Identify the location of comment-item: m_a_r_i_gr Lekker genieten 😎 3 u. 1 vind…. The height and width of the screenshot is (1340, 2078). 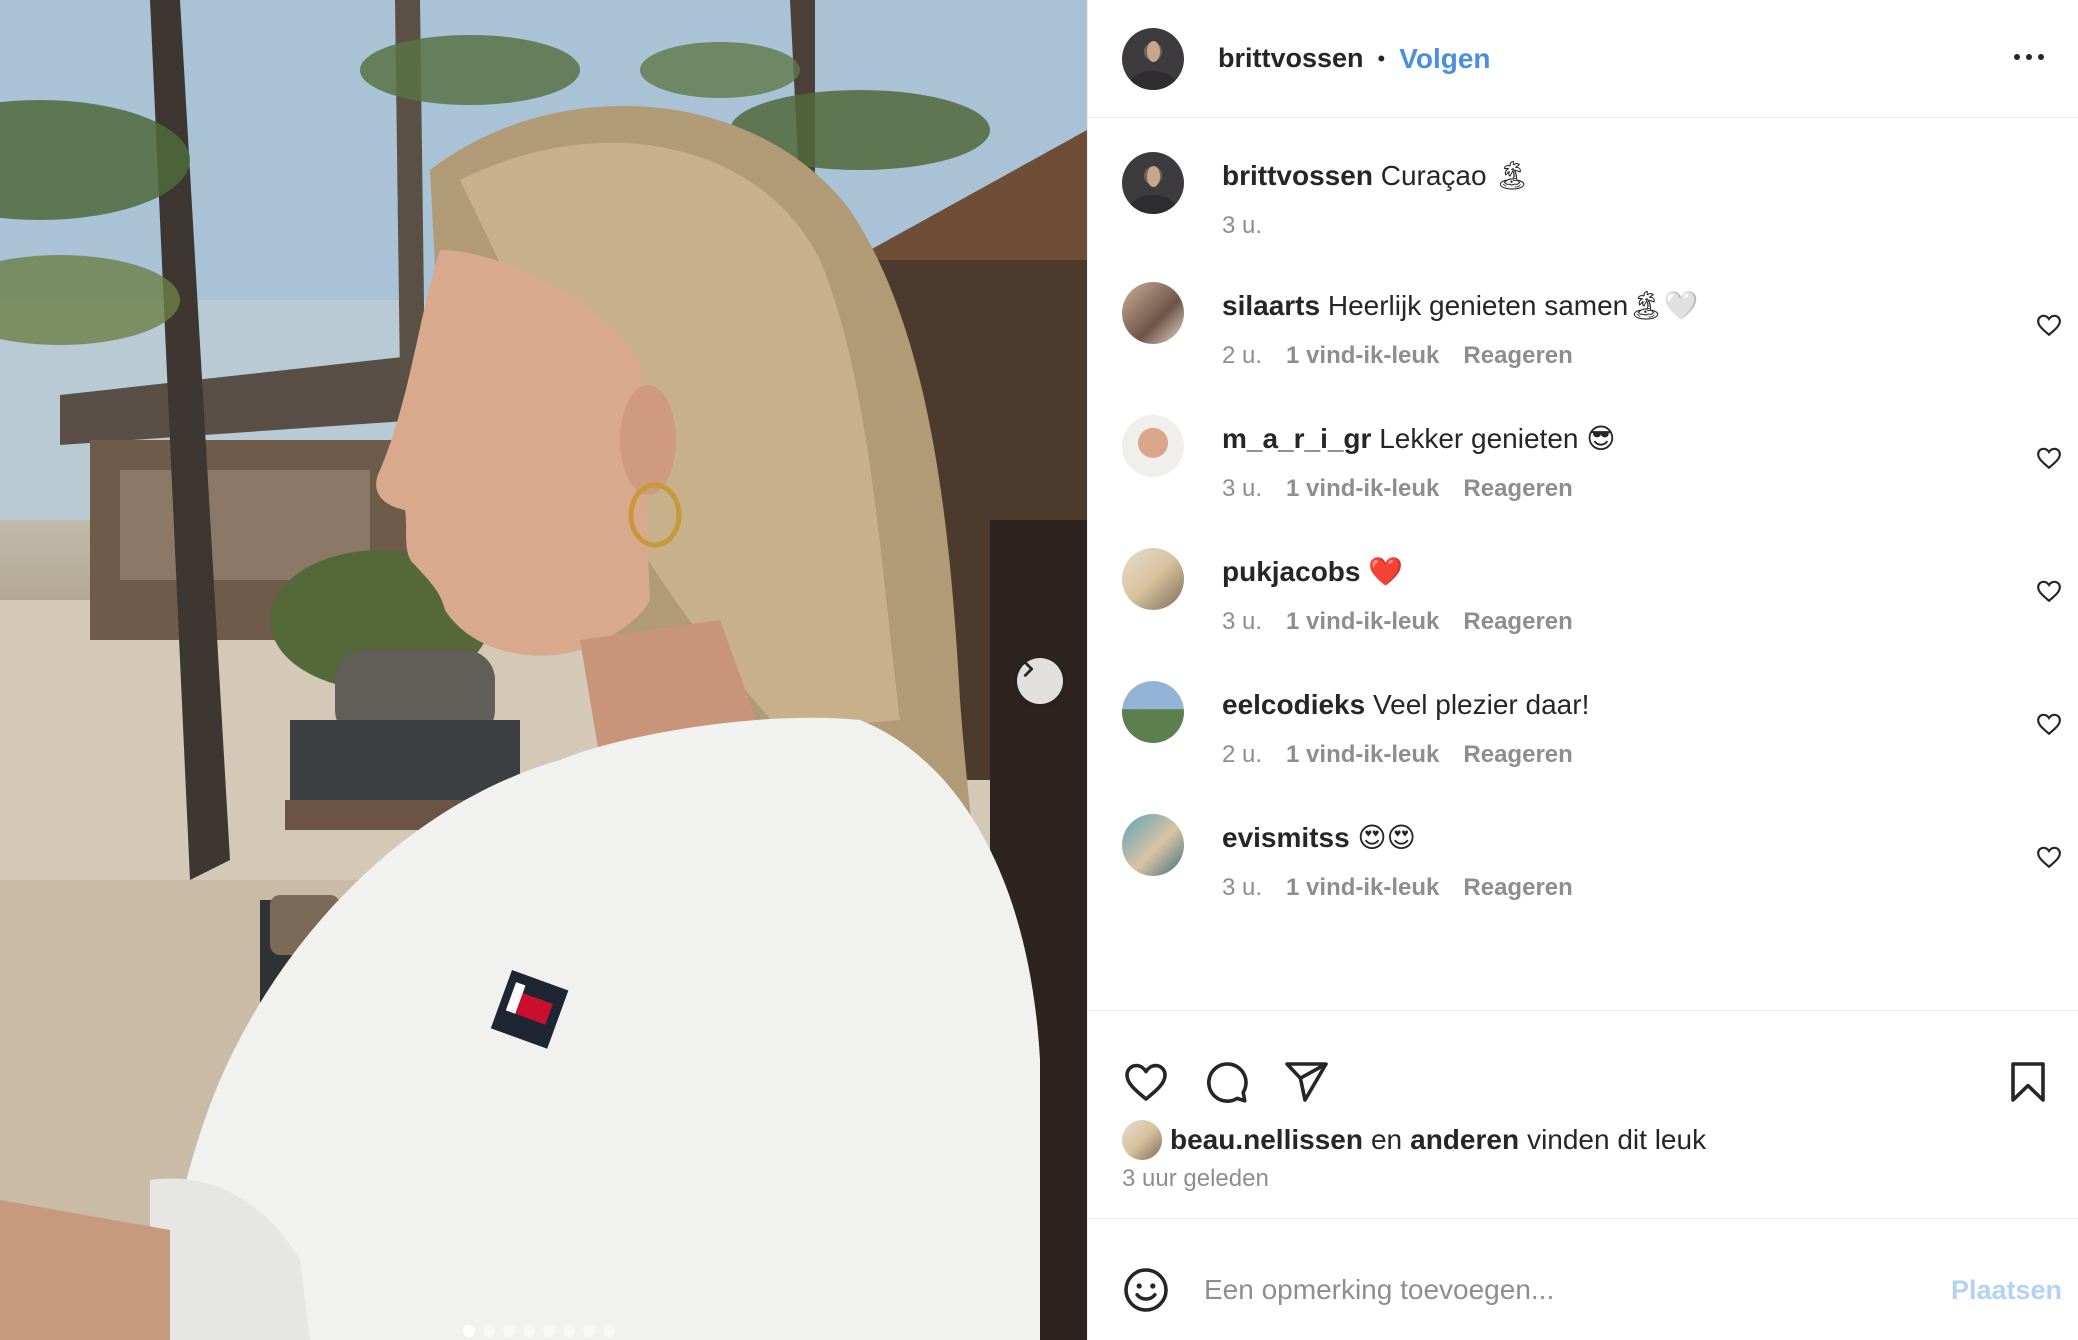
(1592, 465).